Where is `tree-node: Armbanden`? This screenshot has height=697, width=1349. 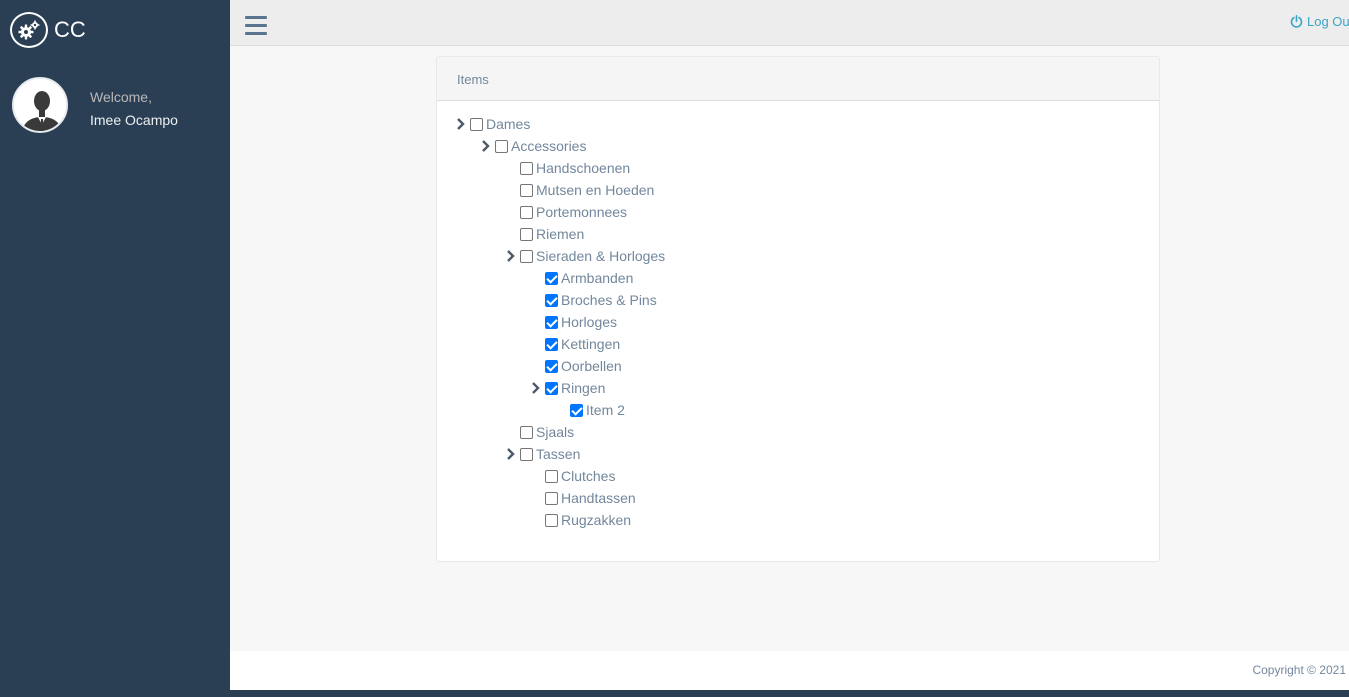 tree-node: Armbanden is located at coordinates (589, 278).